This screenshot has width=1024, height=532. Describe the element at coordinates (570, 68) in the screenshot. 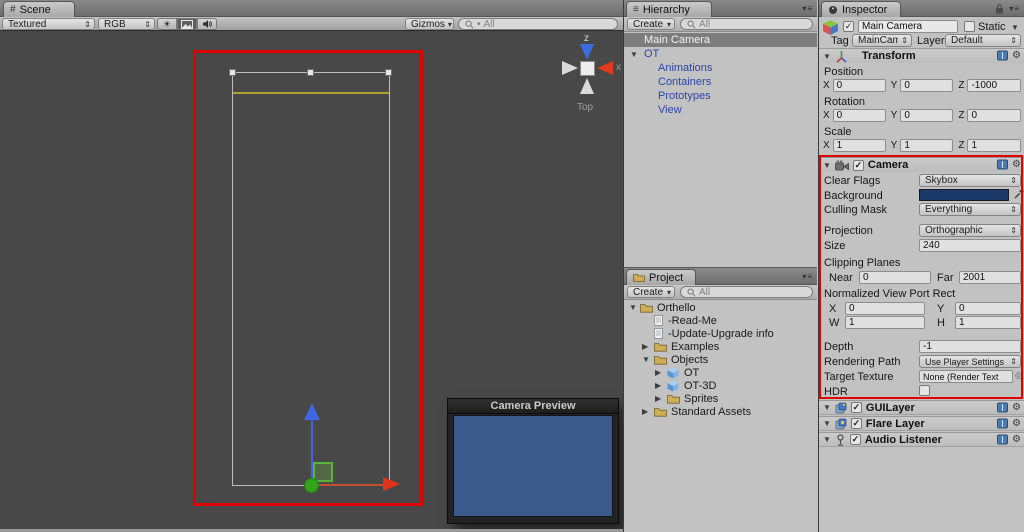

I see `orientation-west-cone` at that location.